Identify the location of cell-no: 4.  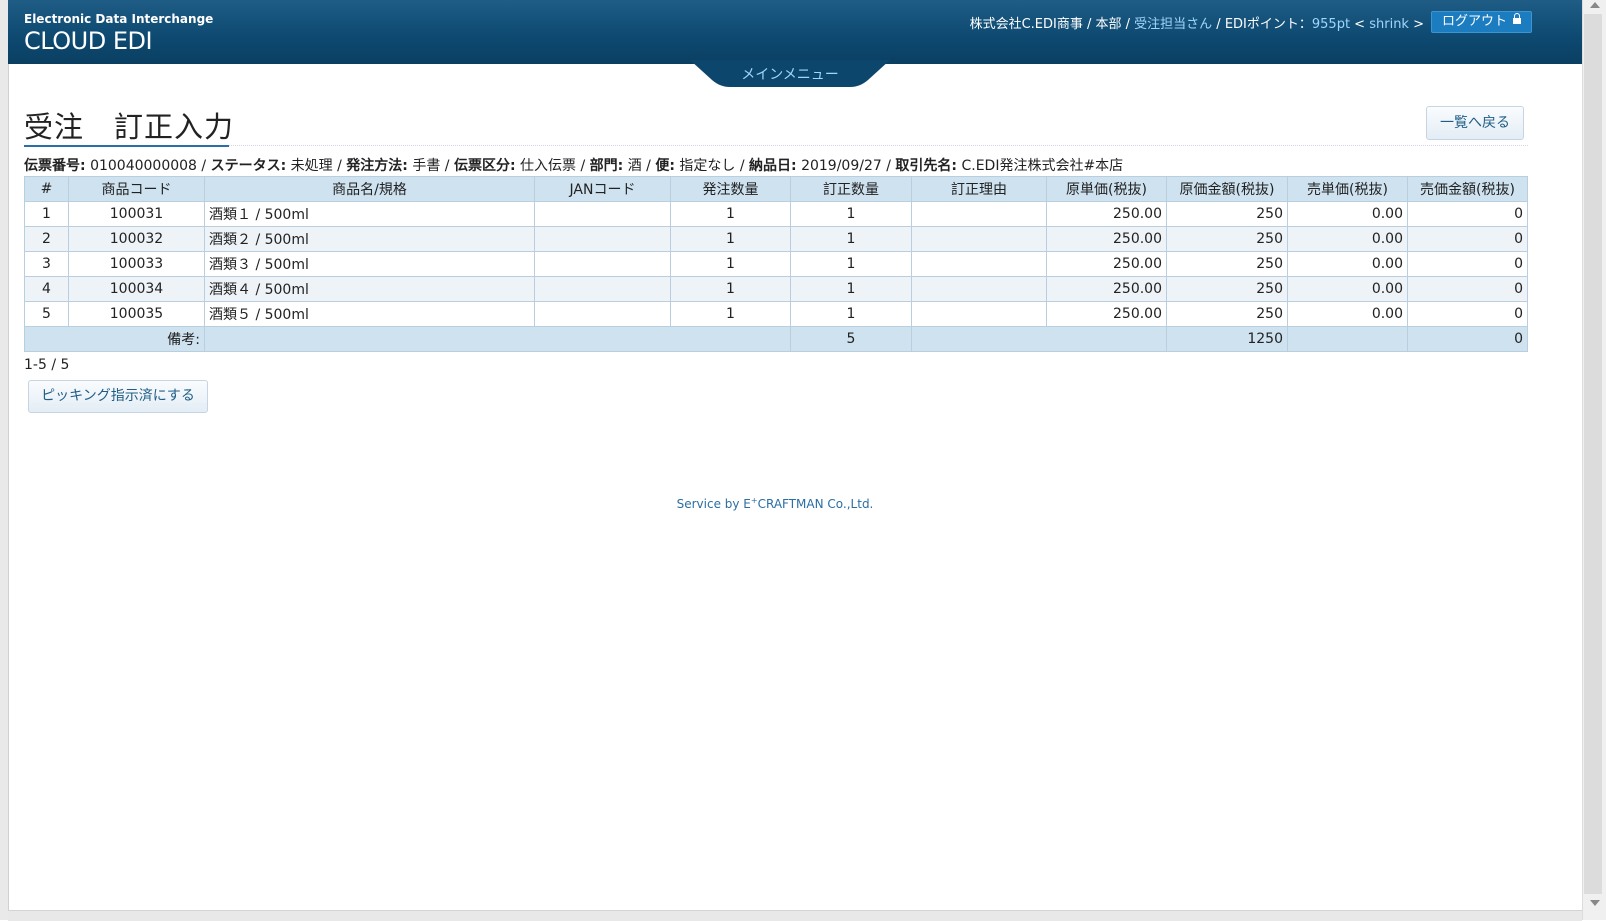
(46, 289).